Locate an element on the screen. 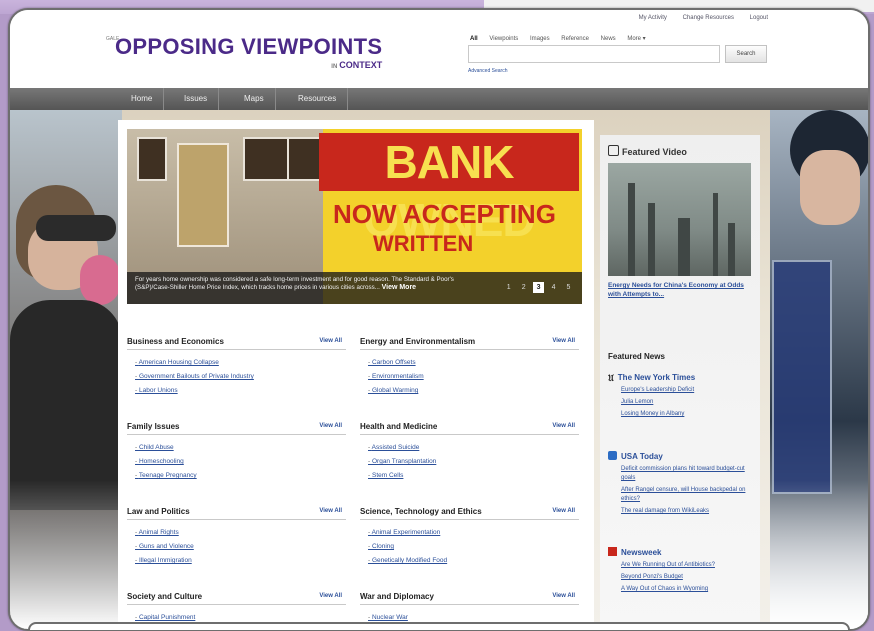 Image resolution: width=874 pixels, height=631 pixels. scope-tab-images: Images is located at coordinates (540, 39).